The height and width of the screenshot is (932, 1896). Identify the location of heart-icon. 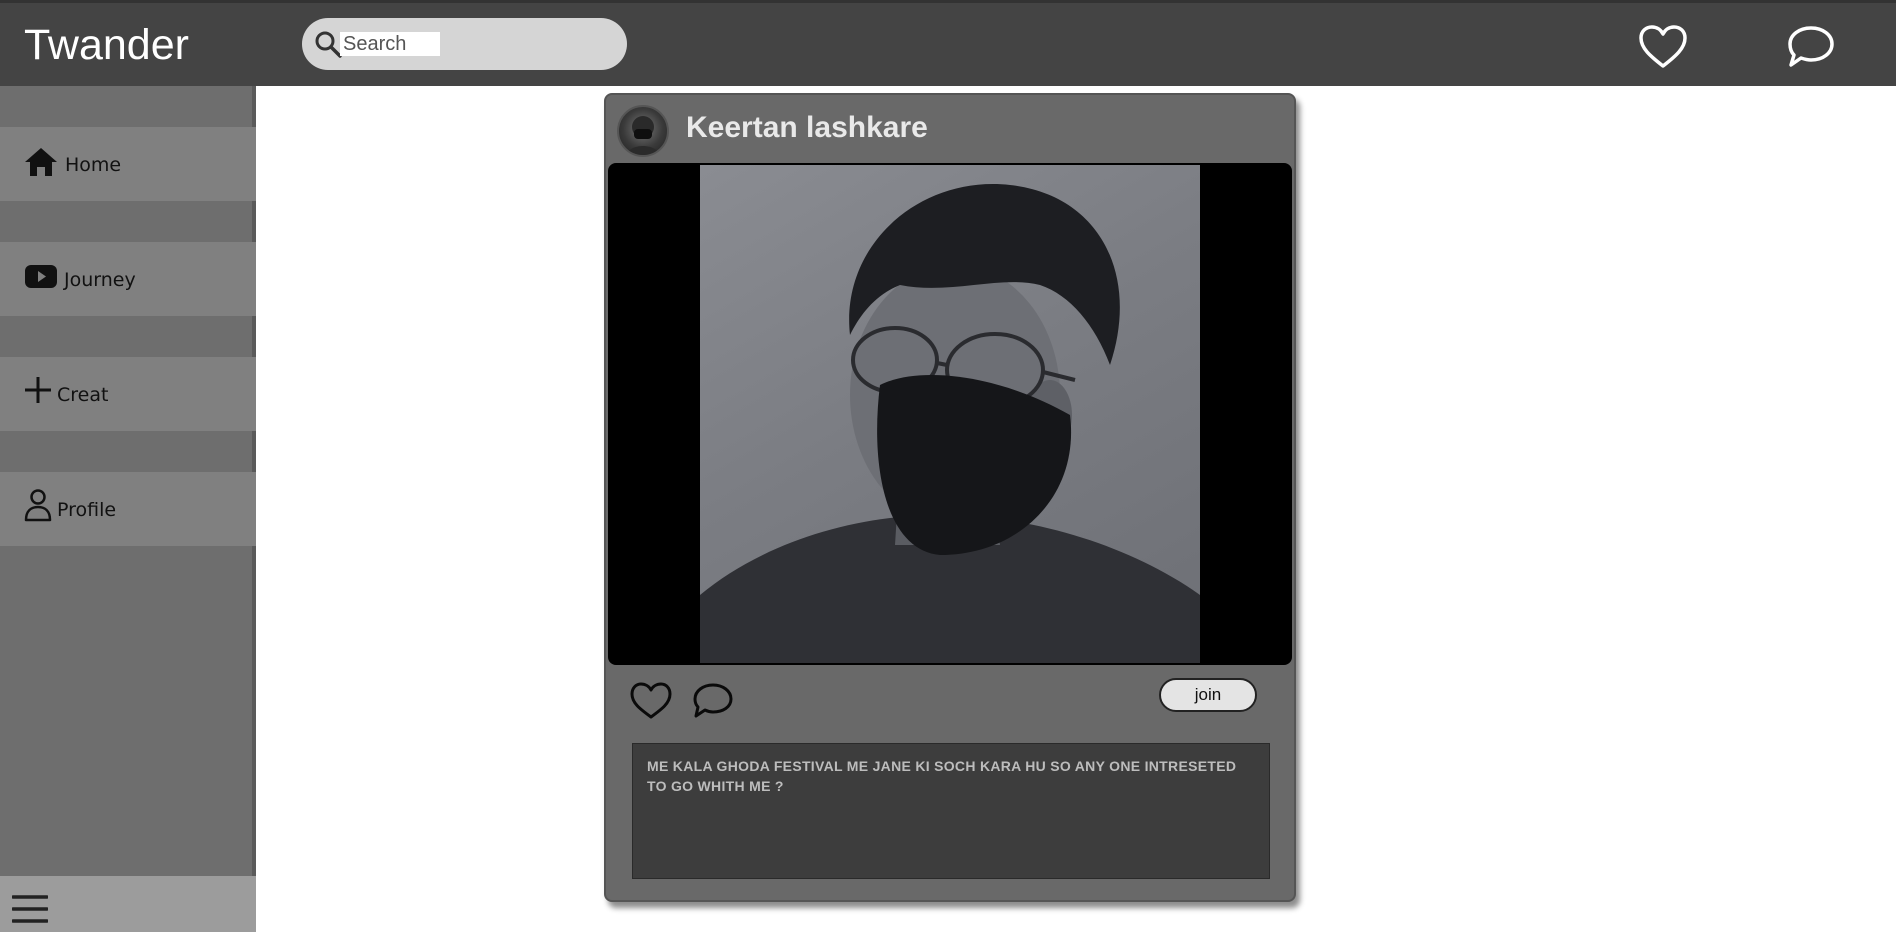
(1663, 47).